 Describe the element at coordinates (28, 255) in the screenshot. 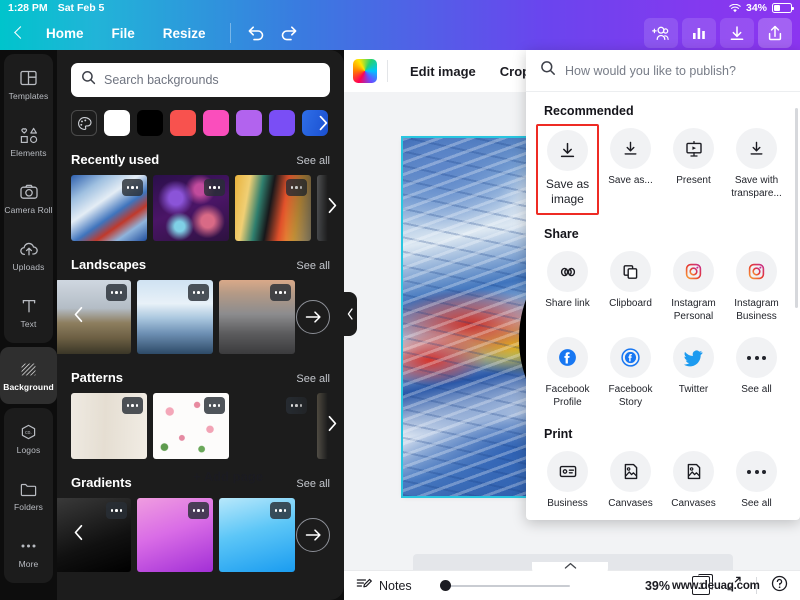

I see `sidebar-item-uploads: Uploads` at that location.